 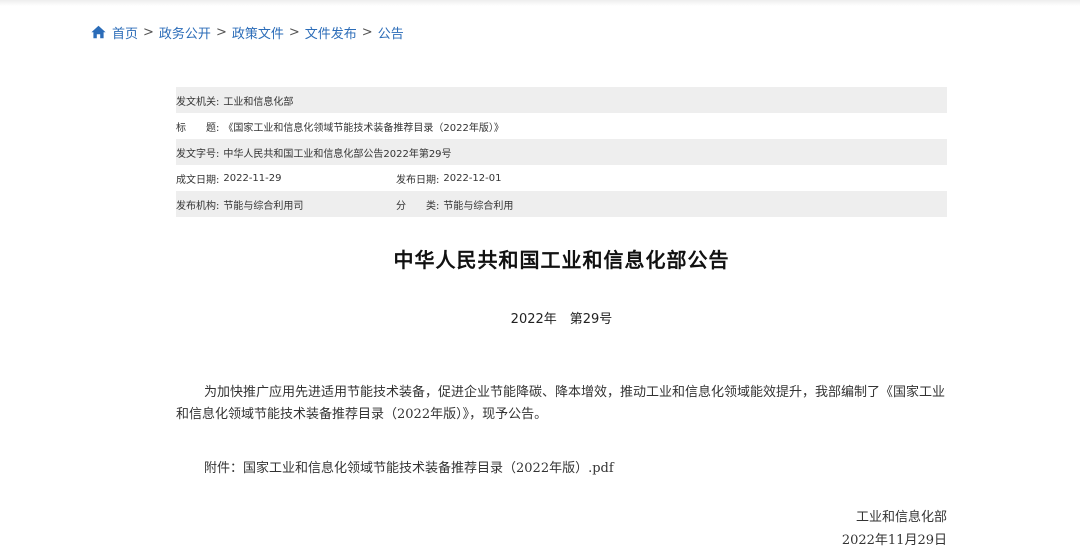 I want to click on issuer-label: 发文机关:, so click(x=198, y=102).